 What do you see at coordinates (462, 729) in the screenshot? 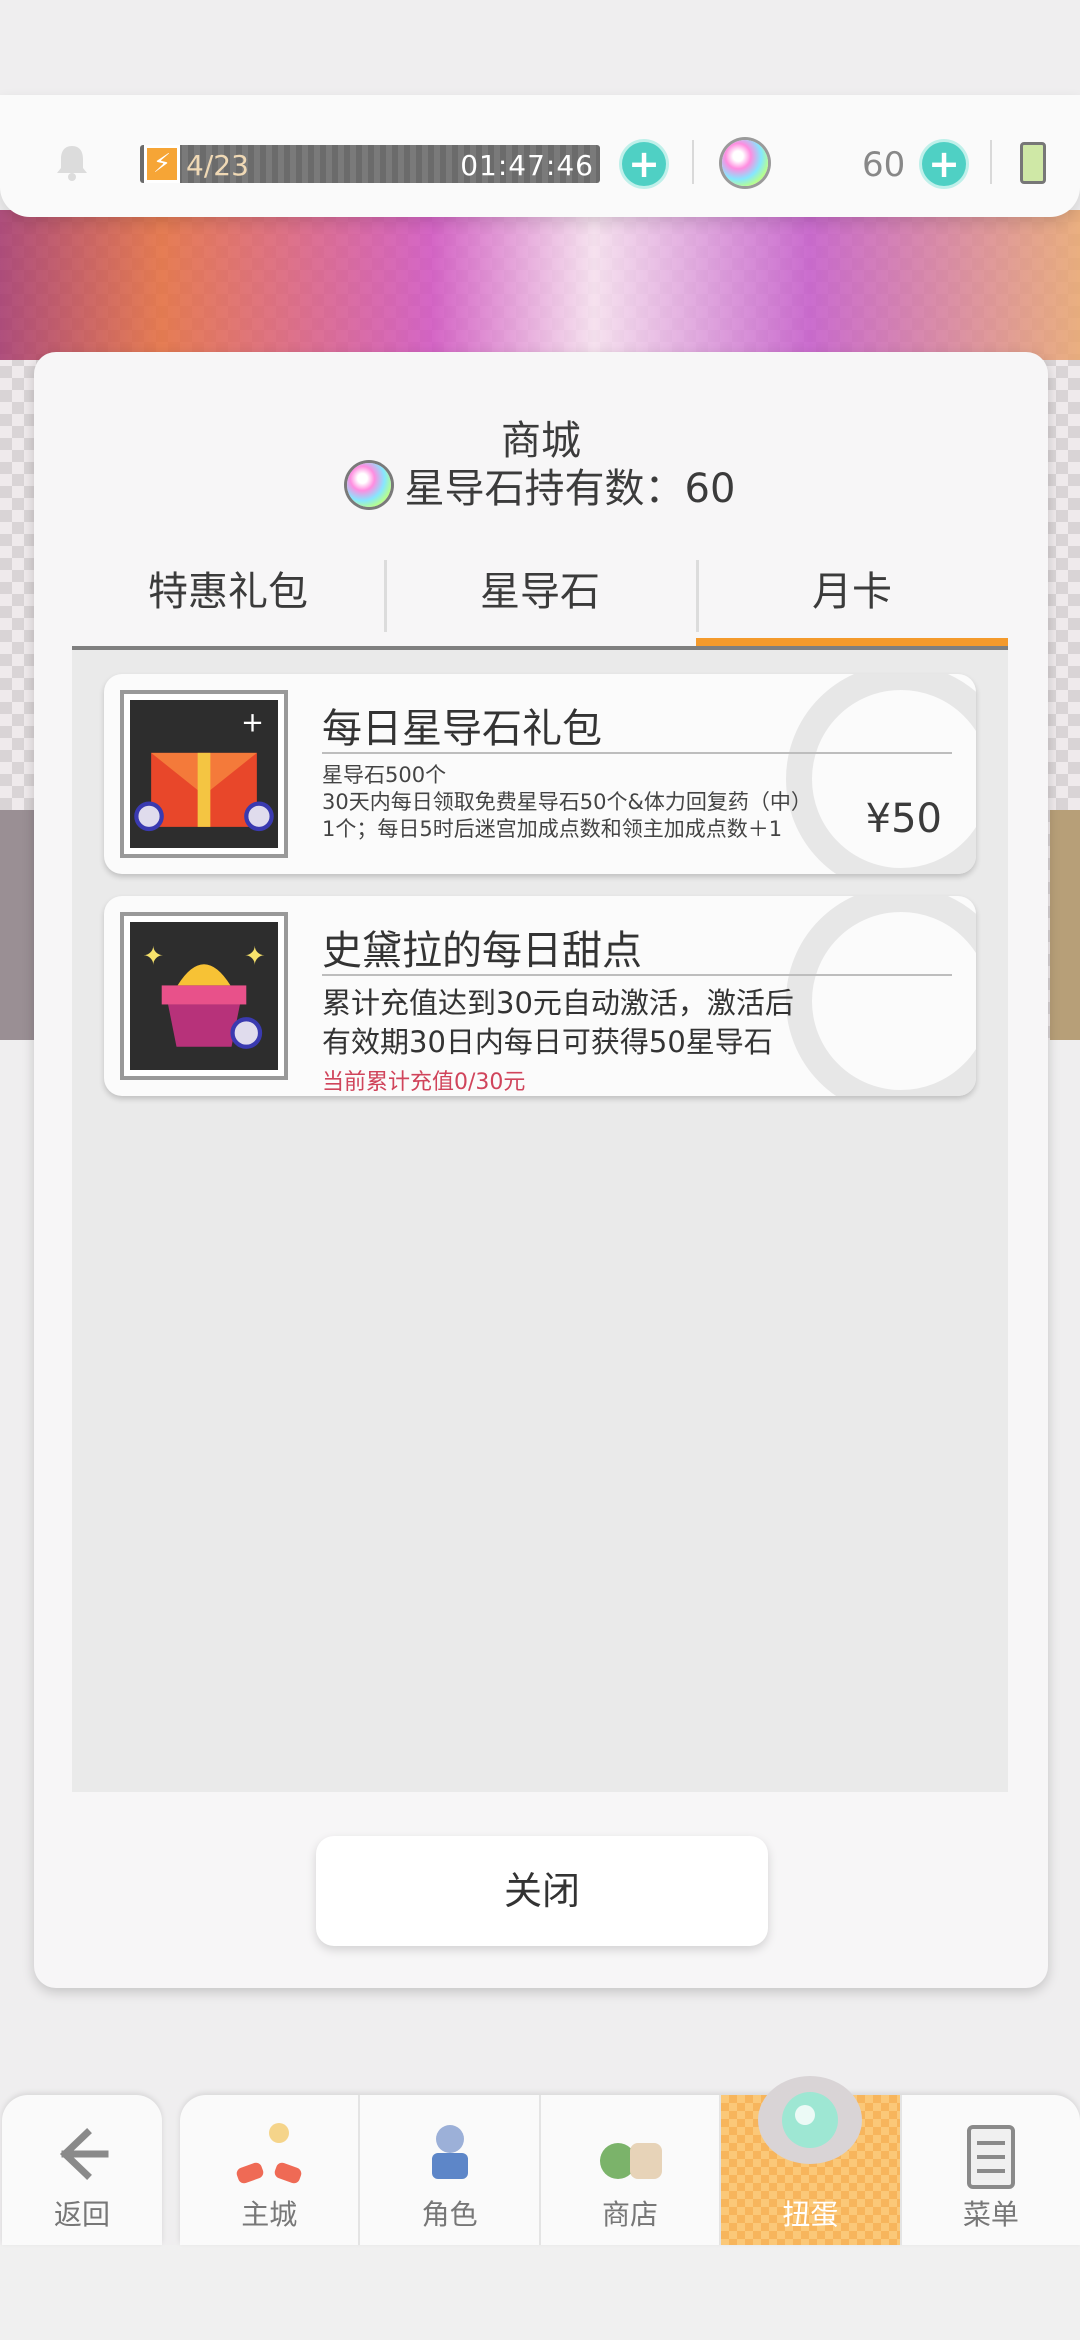
I see `product-title: 每日星导石礼包` at bounding box center [462, 729].